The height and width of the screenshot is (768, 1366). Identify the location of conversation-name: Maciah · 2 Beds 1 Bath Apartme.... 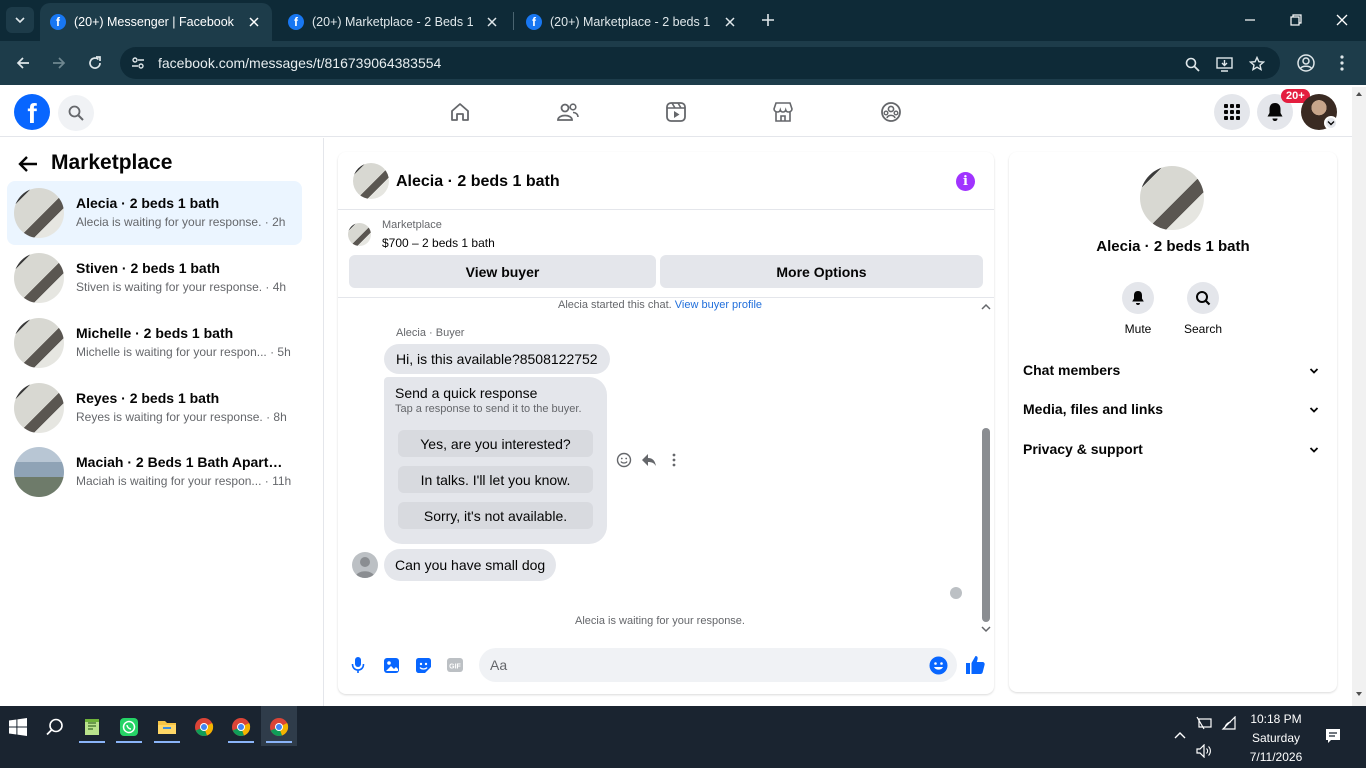
(185, 462).